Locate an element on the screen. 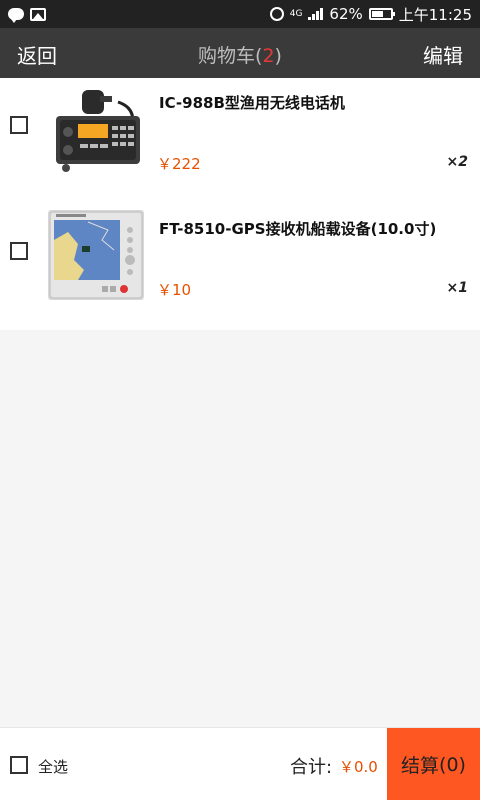 The height and width of the screenshot is (800, 480). item-name: FT-8510-GPS接收机船载设备(10.0寸) is located at coordinates (298, 229).